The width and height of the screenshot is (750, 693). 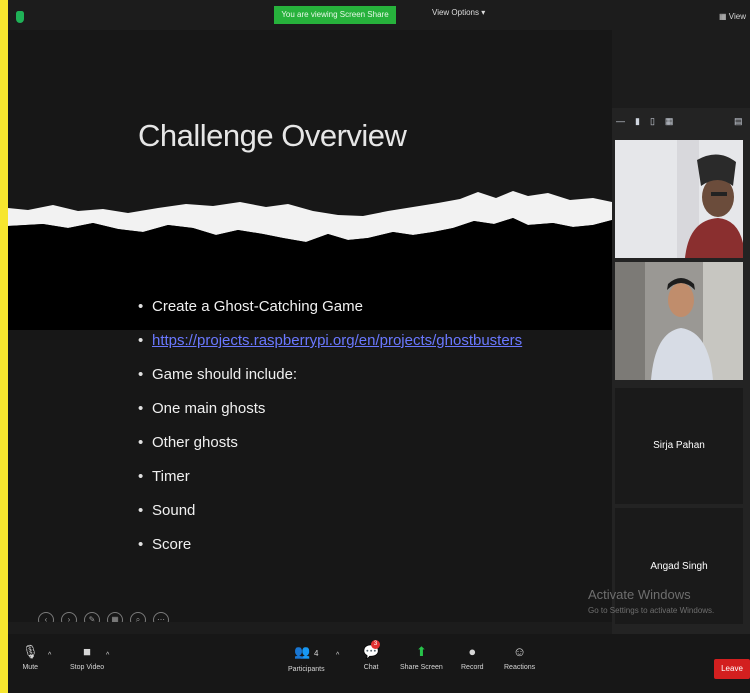 What do you see at coordinates (30, 651) in the screenshot?
I see `microphone-icon: 🎙` at bounding box center [30, 651].